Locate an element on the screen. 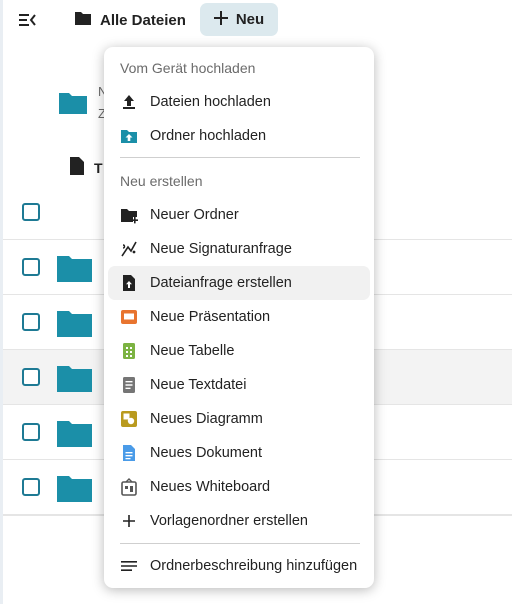  toggle-navigation-icon is located at coordinates (27, 20).